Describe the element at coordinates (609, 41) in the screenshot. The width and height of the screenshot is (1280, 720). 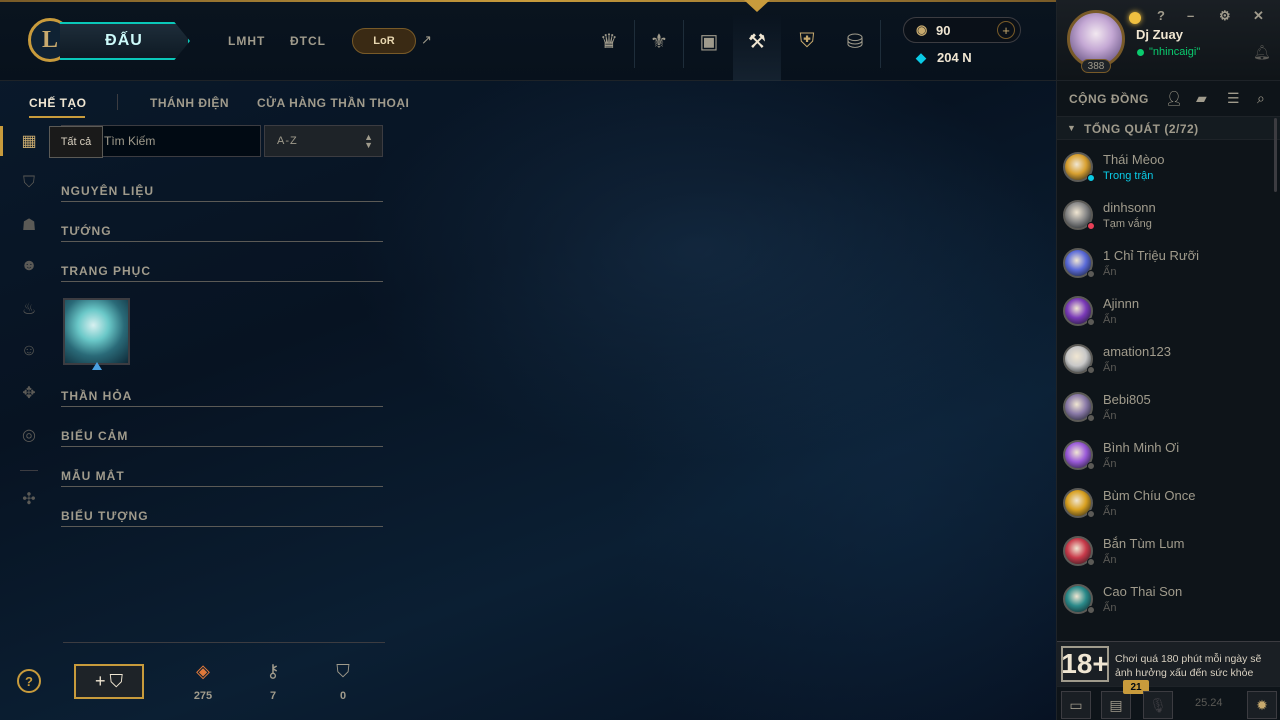
I see `worlds-icon: ♛` at that location.